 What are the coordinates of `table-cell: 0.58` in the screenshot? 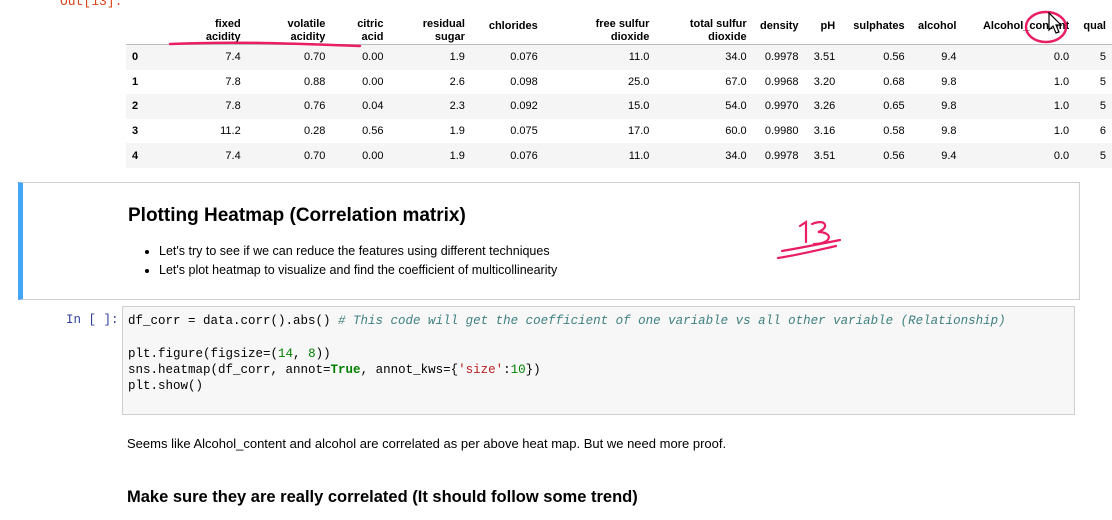 It's located at (894, 131).